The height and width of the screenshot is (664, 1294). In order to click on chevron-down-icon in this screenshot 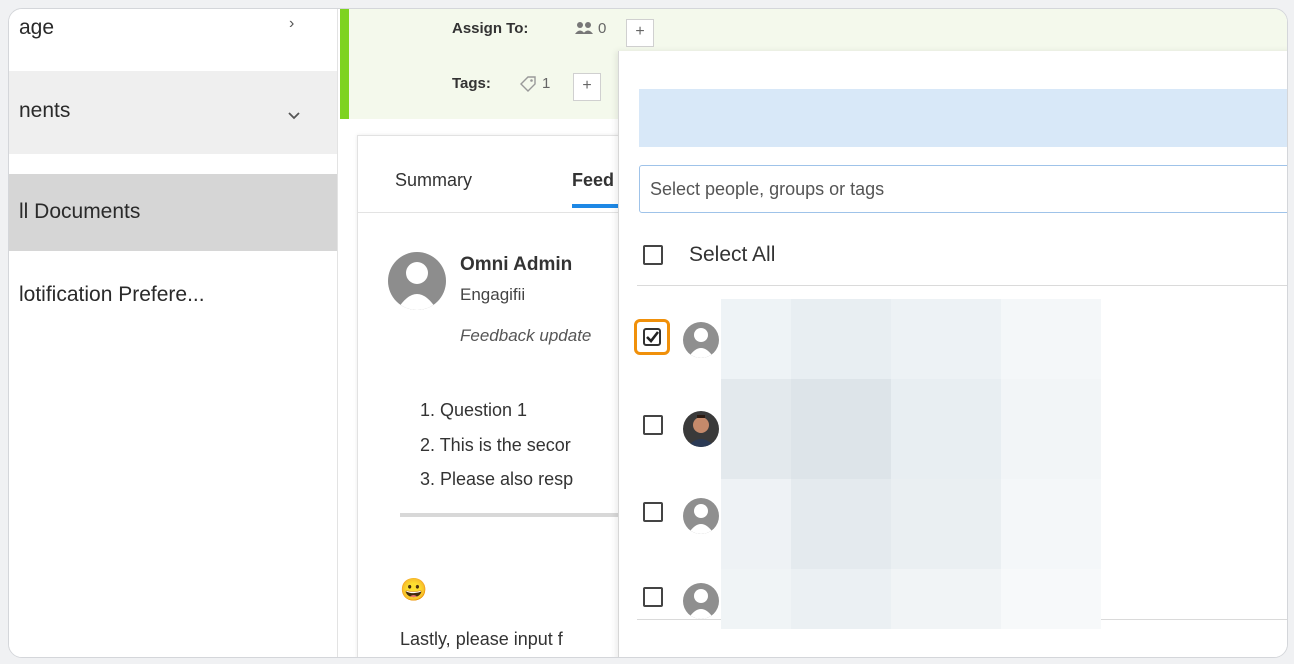, I will do `click(294, 115)`.